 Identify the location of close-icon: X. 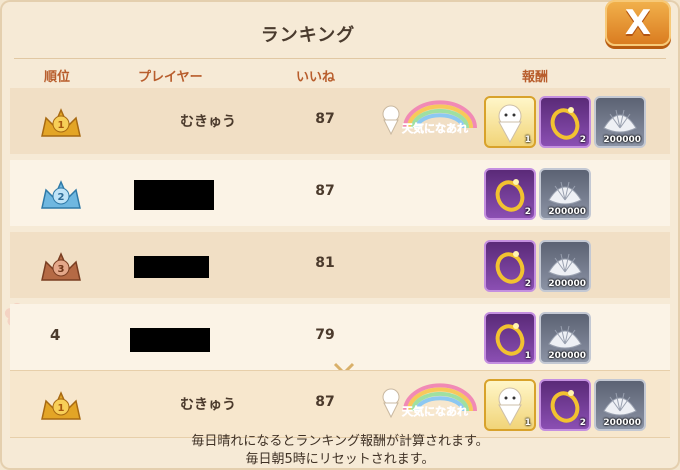
(638, 23).